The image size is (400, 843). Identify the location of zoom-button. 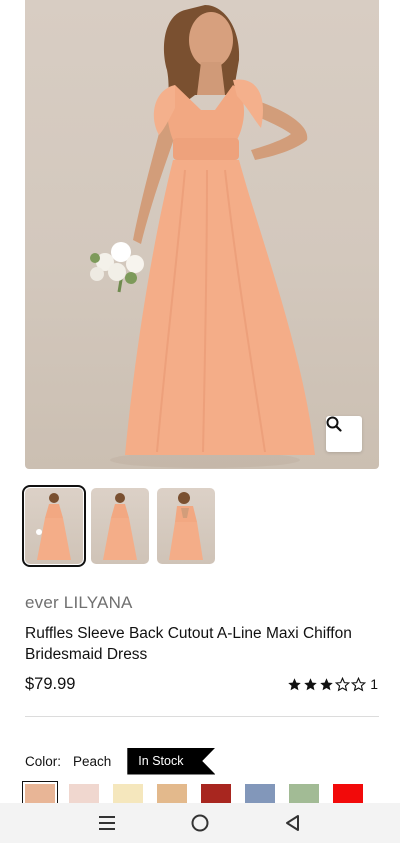
(344, 434).